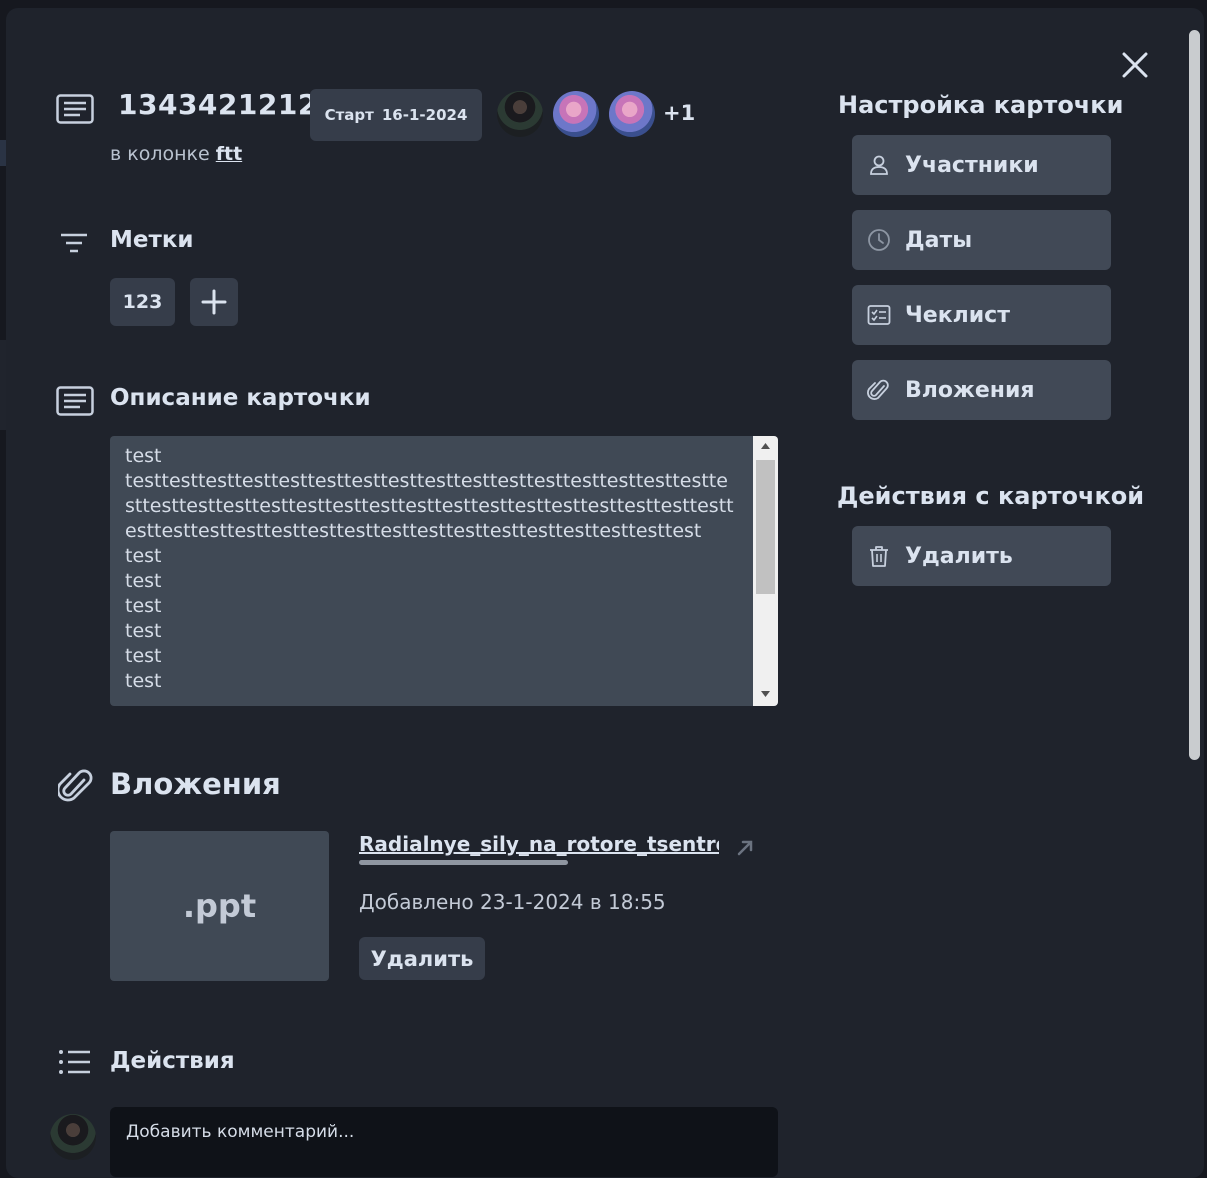  I want to click on modal-scrollbar, so click(1194, 395).